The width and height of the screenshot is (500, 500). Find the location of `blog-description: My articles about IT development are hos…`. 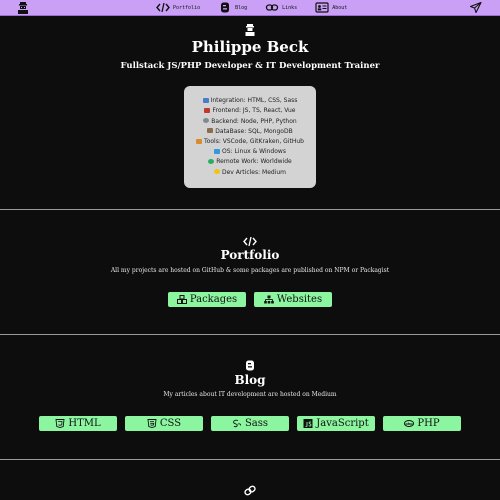

blog-description: My articles about IT development are hos… is located at coordinates (250, 394).